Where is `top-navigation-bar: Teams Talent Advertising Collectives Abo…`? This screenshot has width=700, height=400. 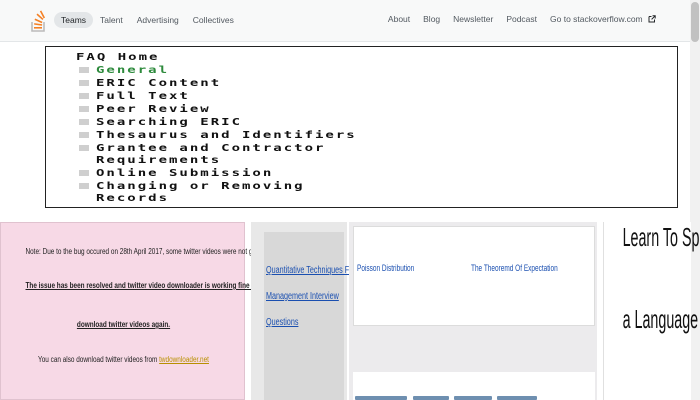 top-navigation-bar: Teams Talent Advertising Collectives Abo… is located at coordinates (350, 21).